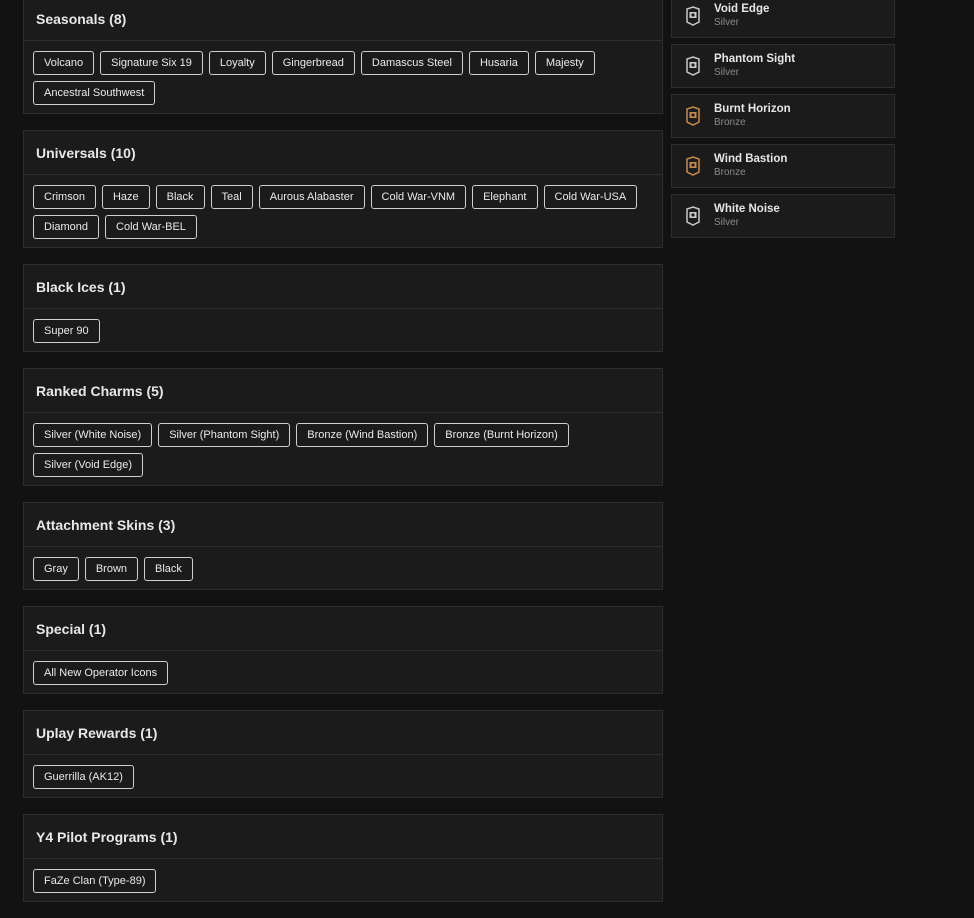 This screenshot has height=918, width=974. I want to click on section-special: Special (1) All New Operator Icons, so click(343, 650).